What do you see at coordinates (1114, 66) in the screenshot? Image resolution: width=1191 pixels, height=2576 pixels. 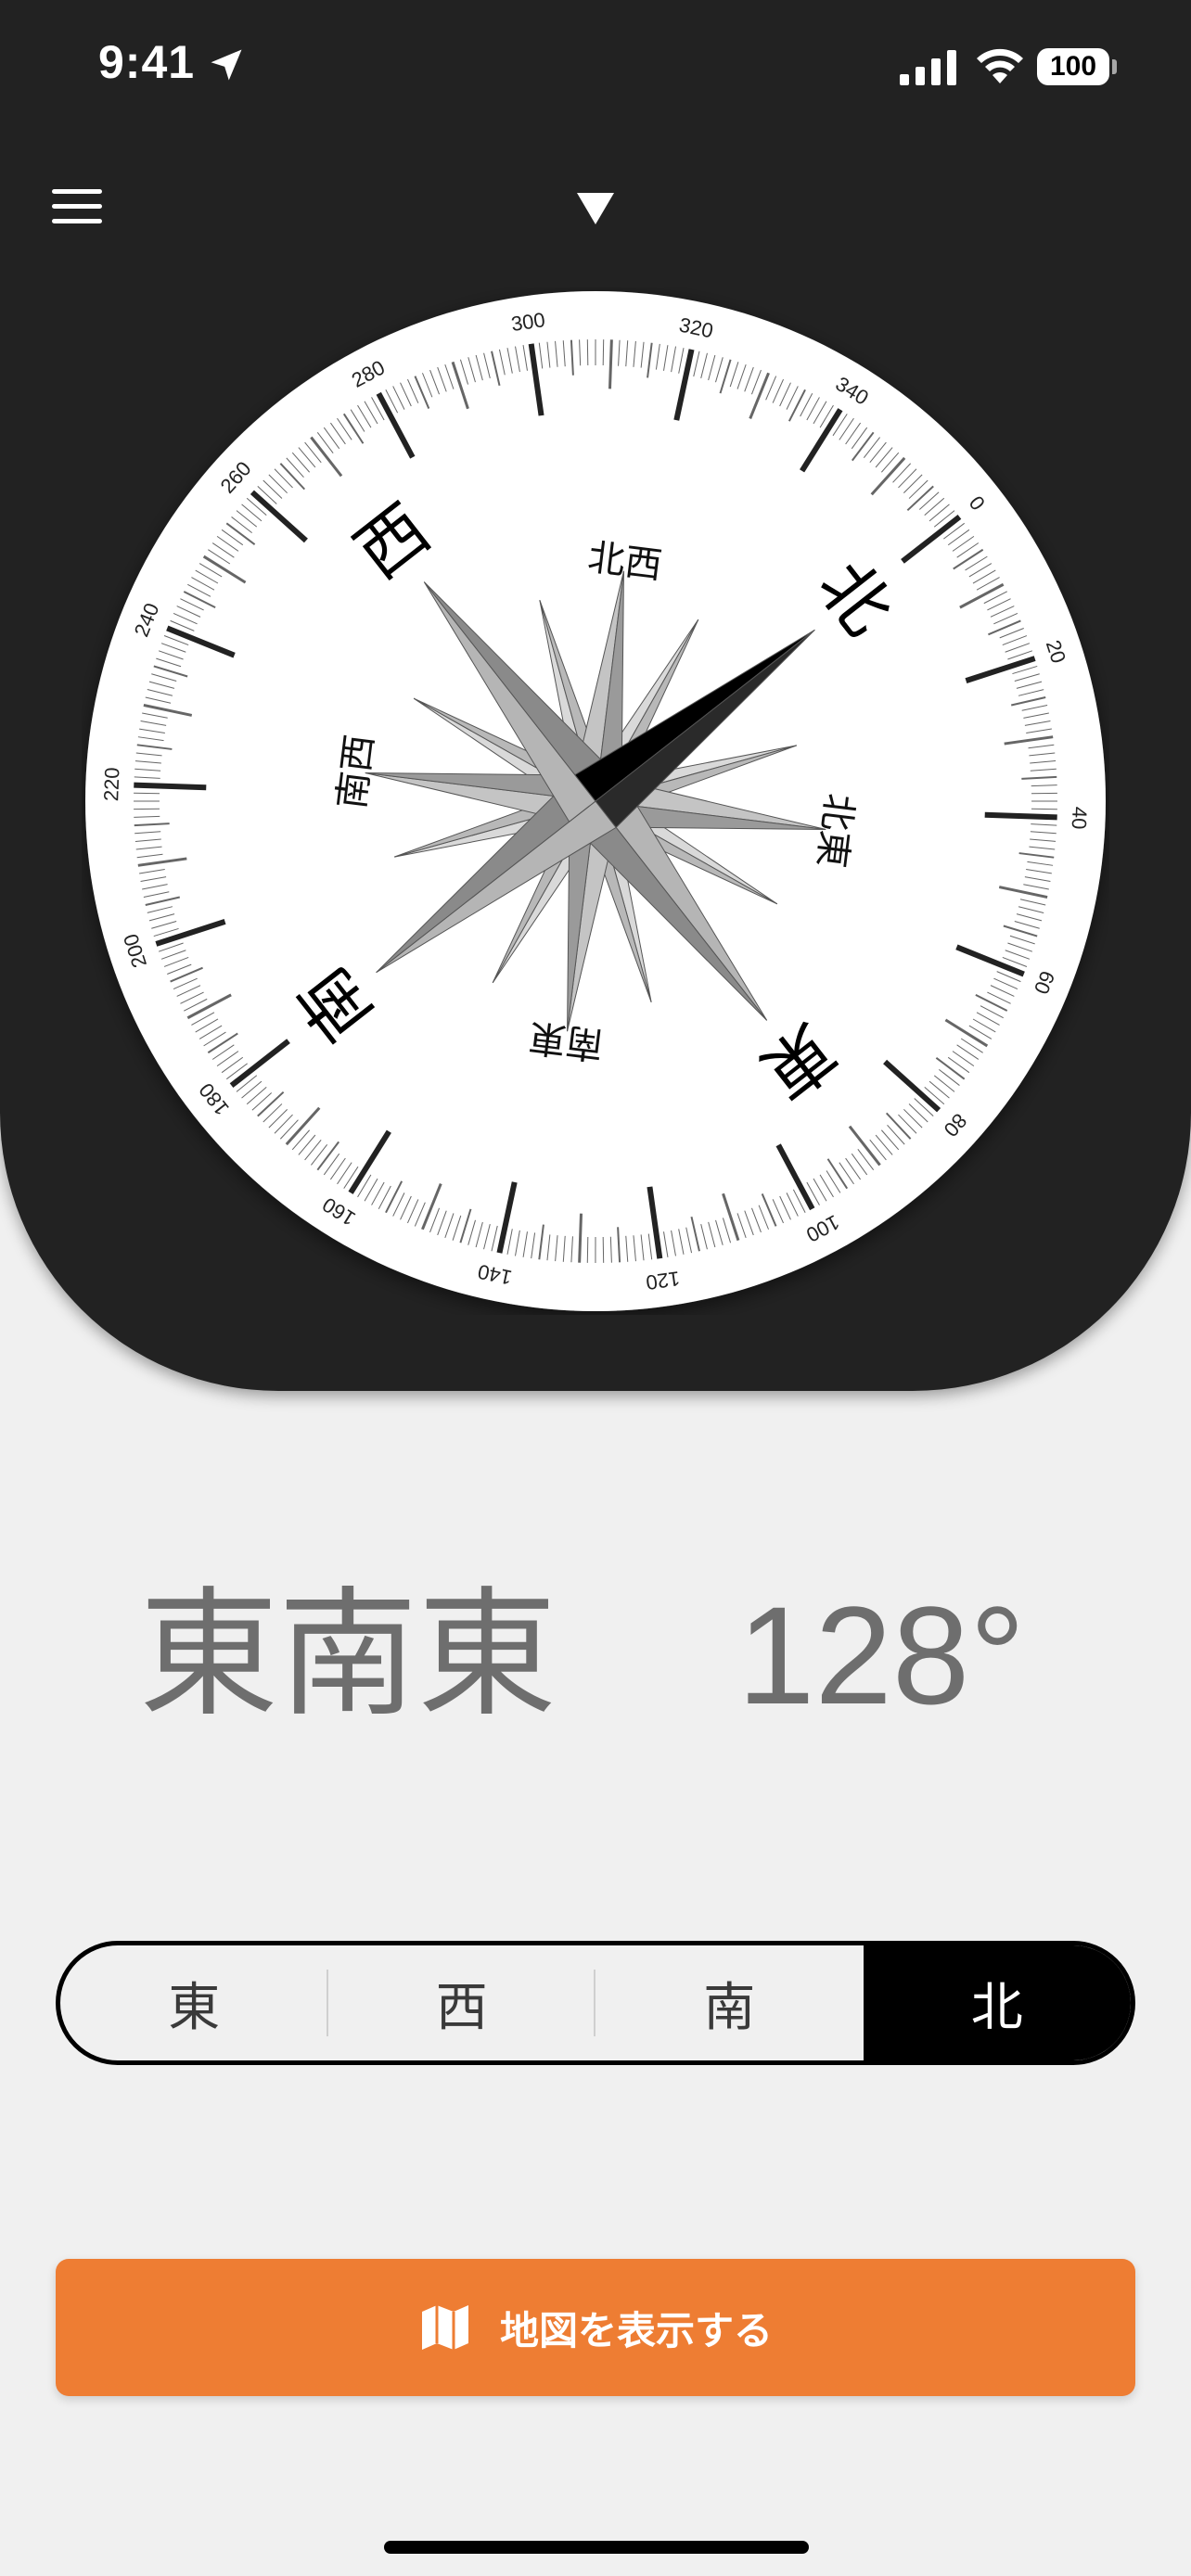 I see `battery-tip` at bounding box center [1114, 66].